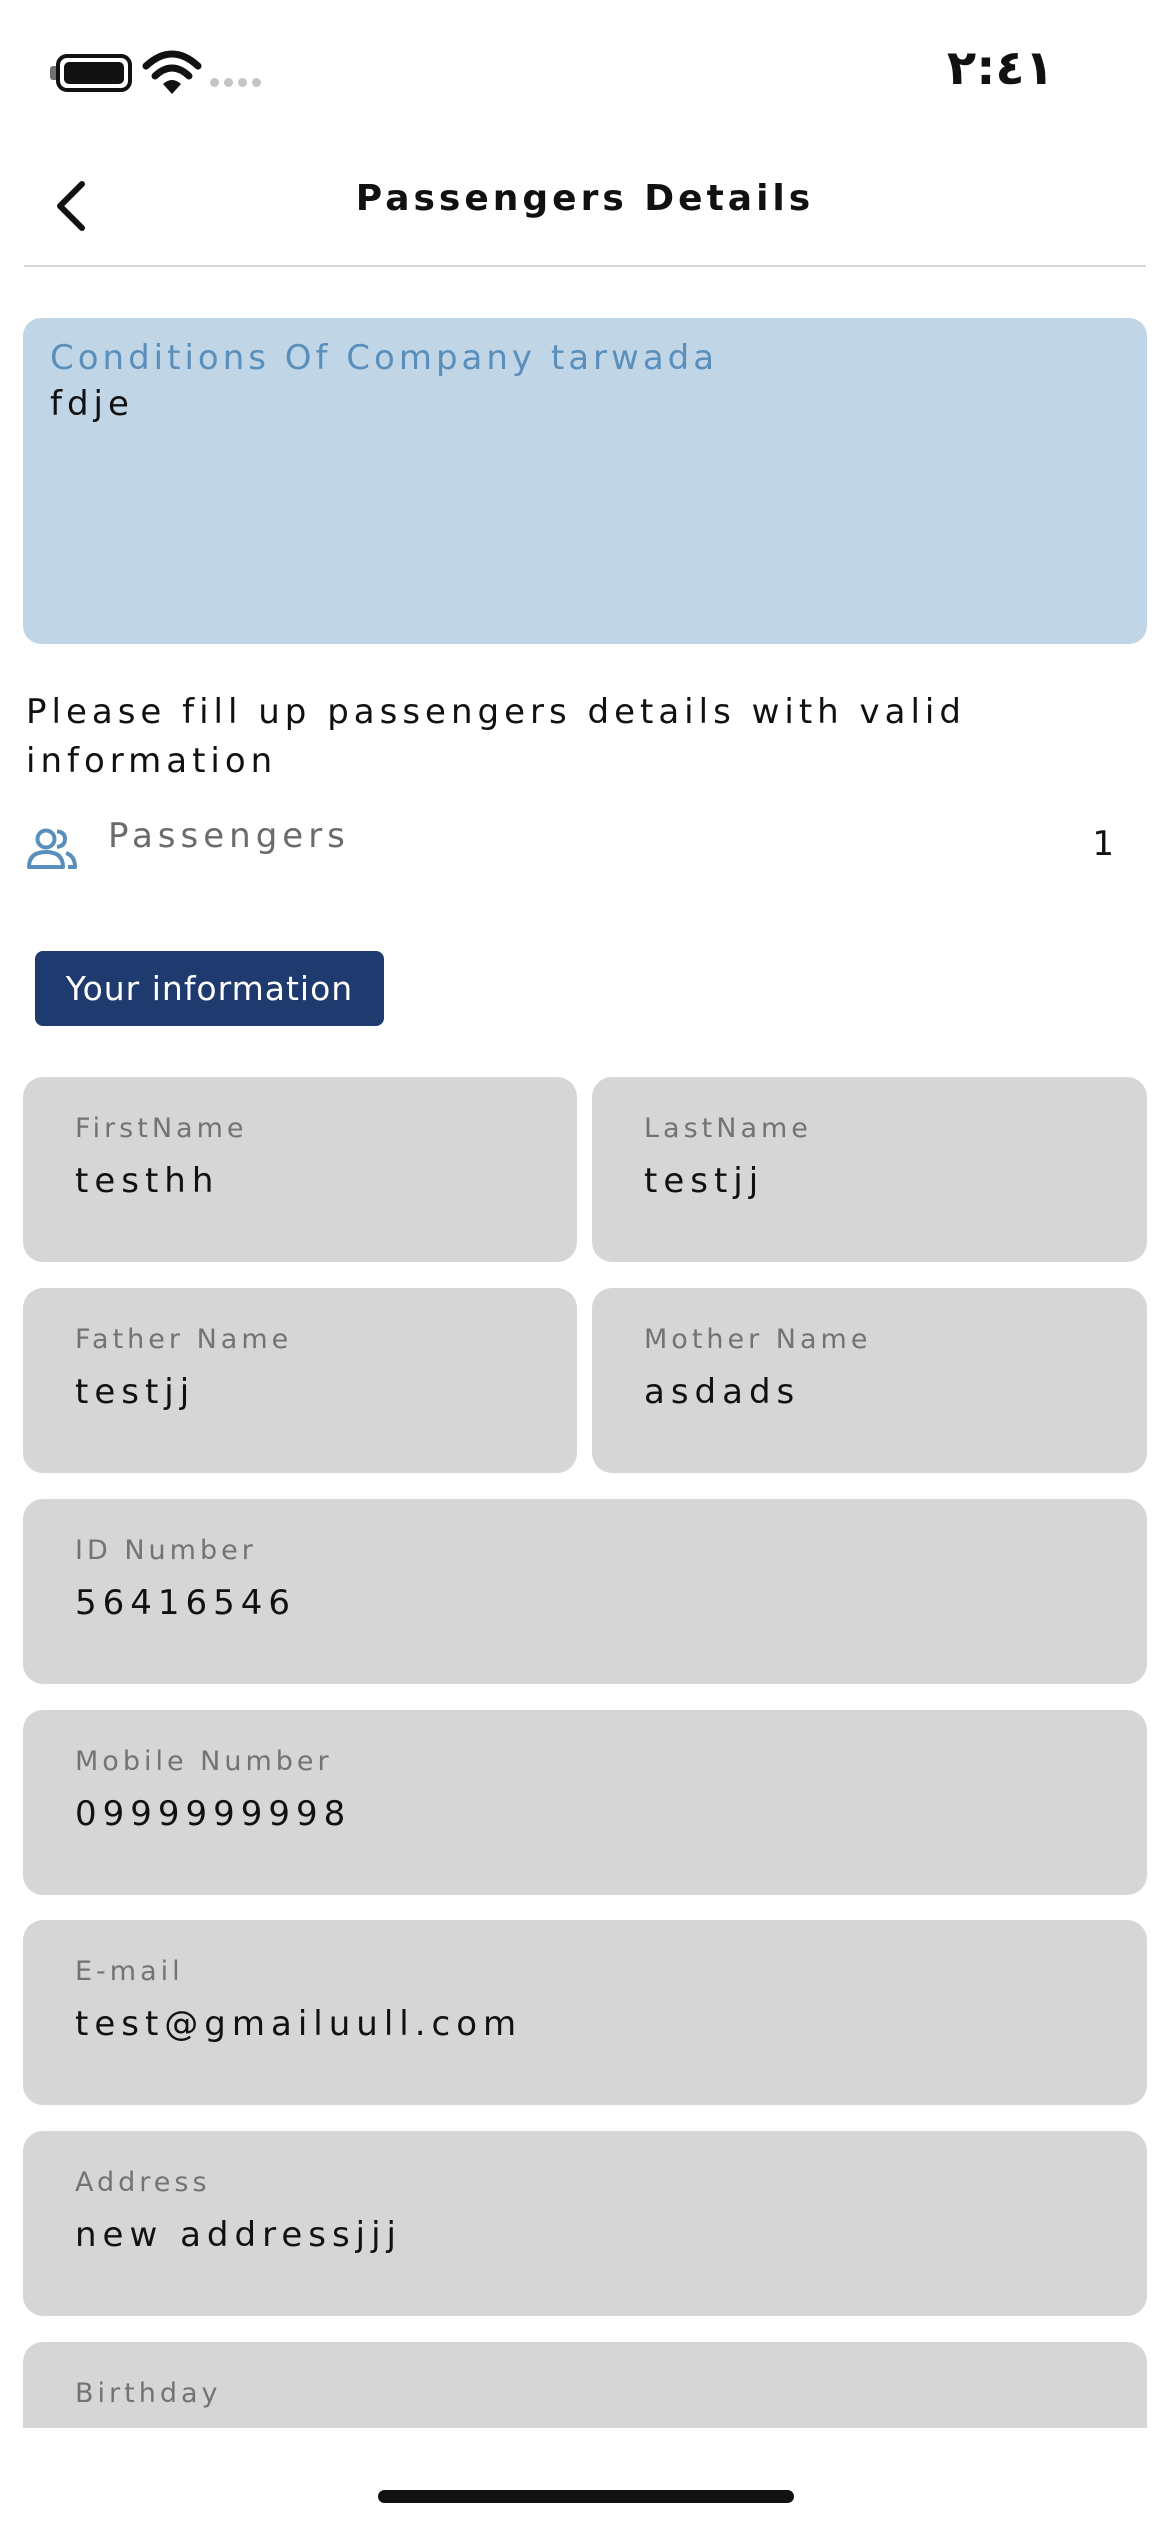 The image size is (1170, 2532). What do you see at coordinates (728, 1128) in the screenshot?
I see `last-name-label: LastName` at bounding box center [728, 1128].